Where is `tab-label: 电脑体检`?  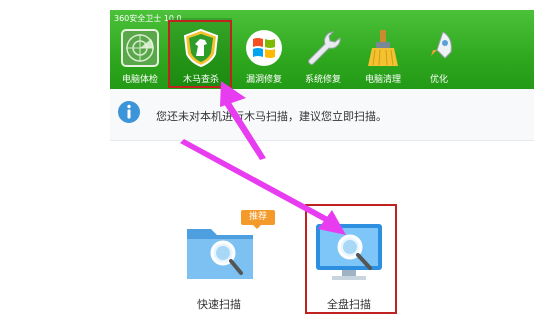 tab-label: 电脑体检 is located at coordinates (139, 80).